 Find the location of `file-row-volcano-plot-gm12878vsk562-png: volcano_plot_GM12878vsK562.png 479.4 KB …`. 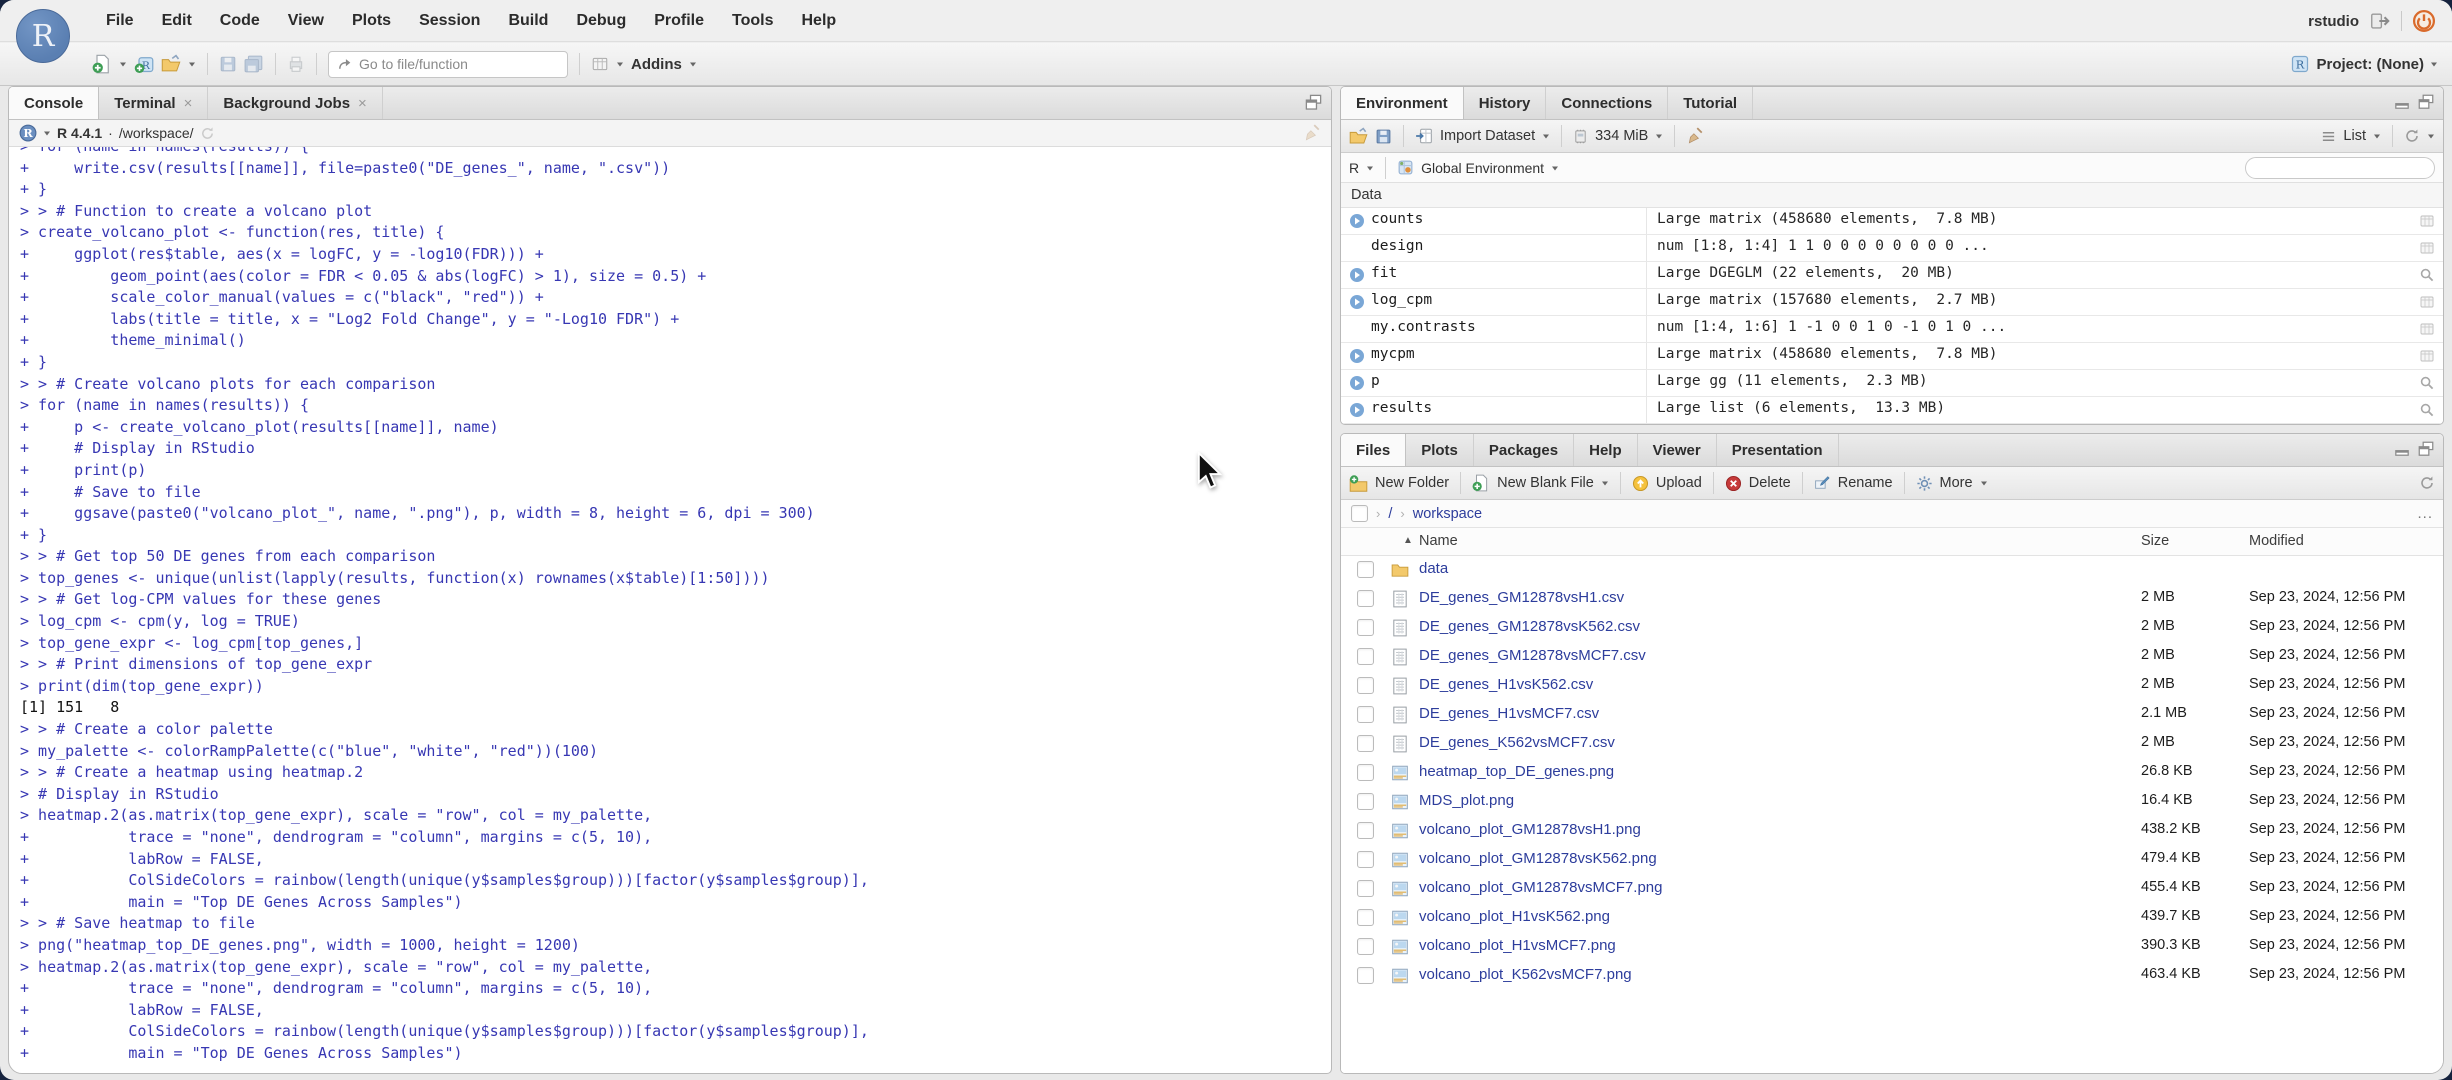

file-row-volcano-plot-gm12878vsk562-png: volcano_plot_GM12878vsK562.png 479.4 KB … is located at coordinates (1892, 860).